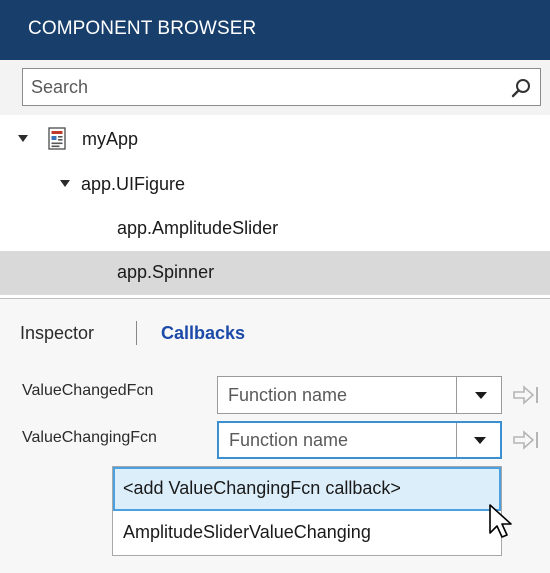 Image resolution: width=550 pixels, height=573 pixels. Describe the element at coordinates (142, 28) in the screenshot. I see `panel-title: COMPONENT BROWSER` at that location.